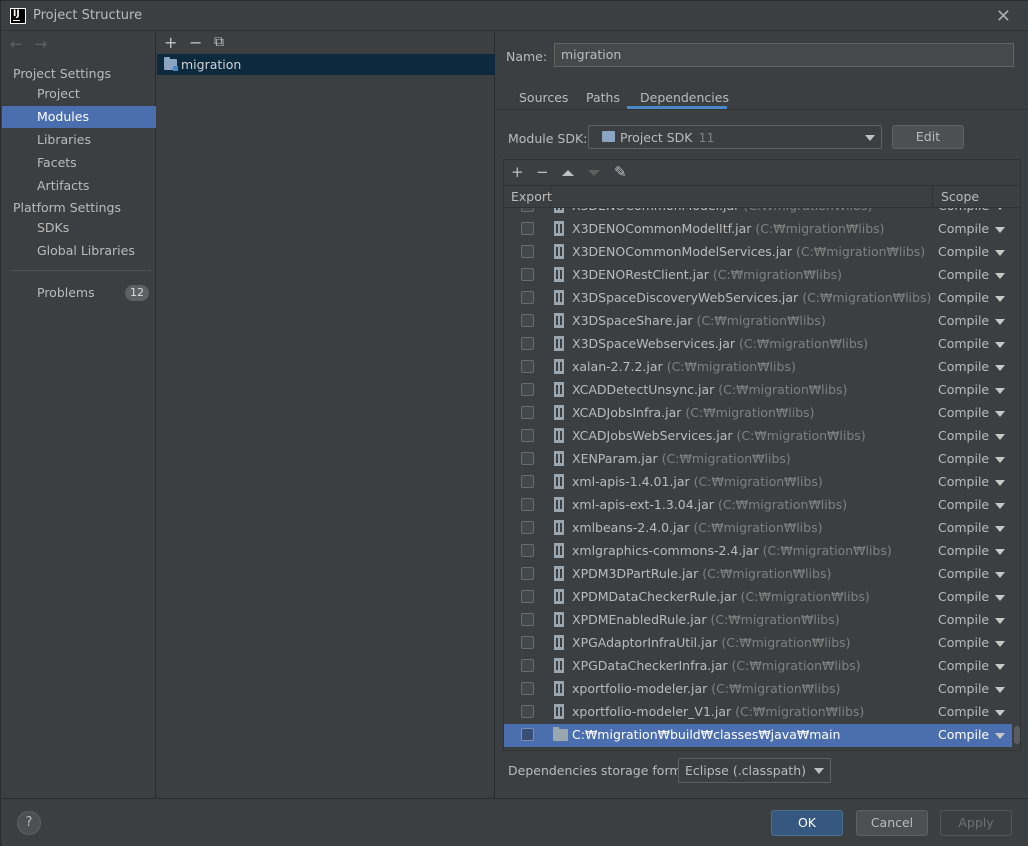  I want to click on remove-module-icon: −, so click(195, 42).